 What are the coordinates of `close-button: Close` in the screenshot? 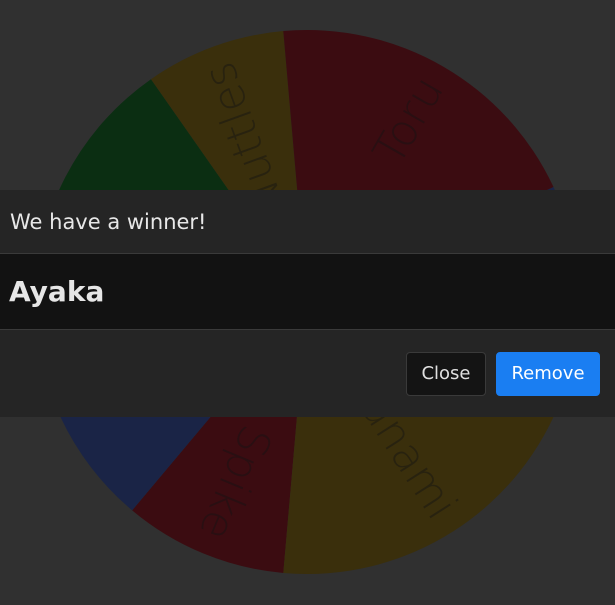 It's located at (446, 373).